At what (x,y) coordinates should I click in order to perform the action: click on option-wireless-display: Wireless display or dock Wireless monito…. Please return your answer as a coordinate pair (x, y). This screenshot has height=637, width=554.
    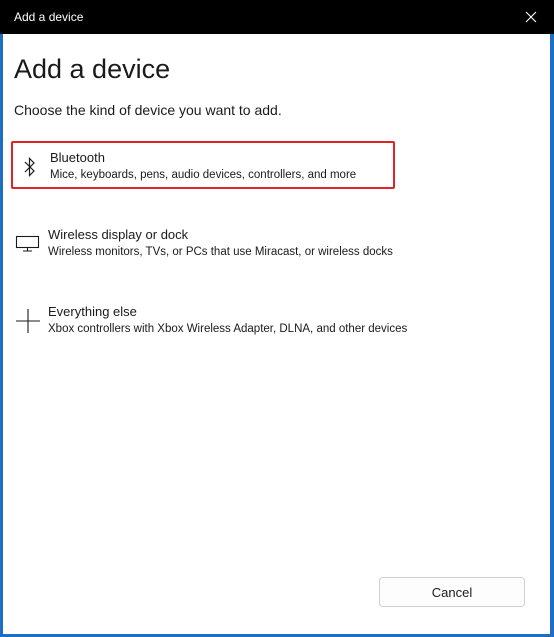
    Looking at the image, I should click on (203, 244).